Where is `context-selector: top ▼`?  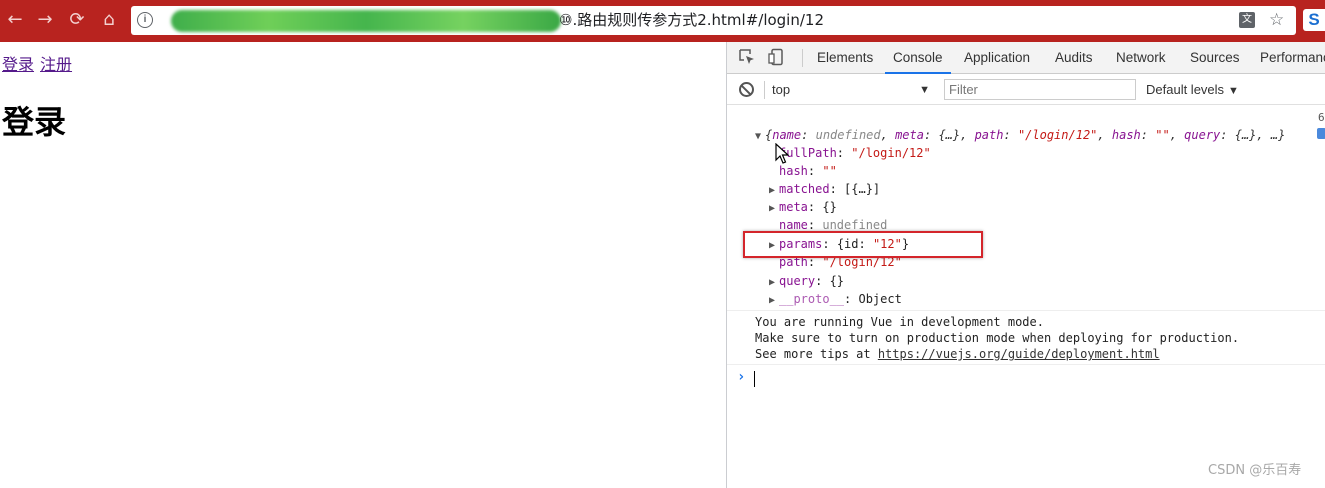
context-selector: top ▼ is located at coordinates (852, 90).